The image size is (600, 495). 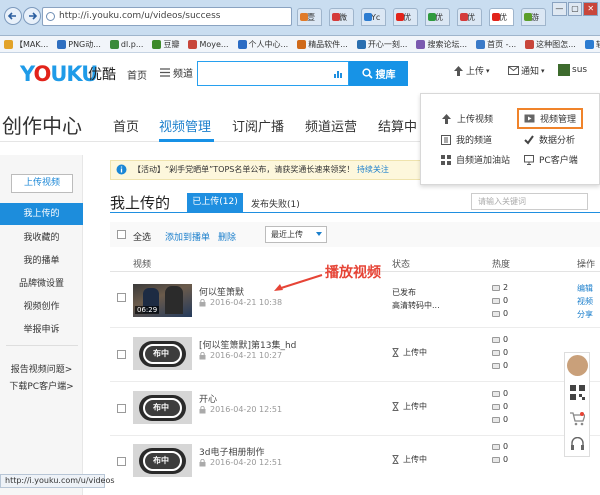 I want to click on select-all-label: 全选, so click(x=142, y=236).